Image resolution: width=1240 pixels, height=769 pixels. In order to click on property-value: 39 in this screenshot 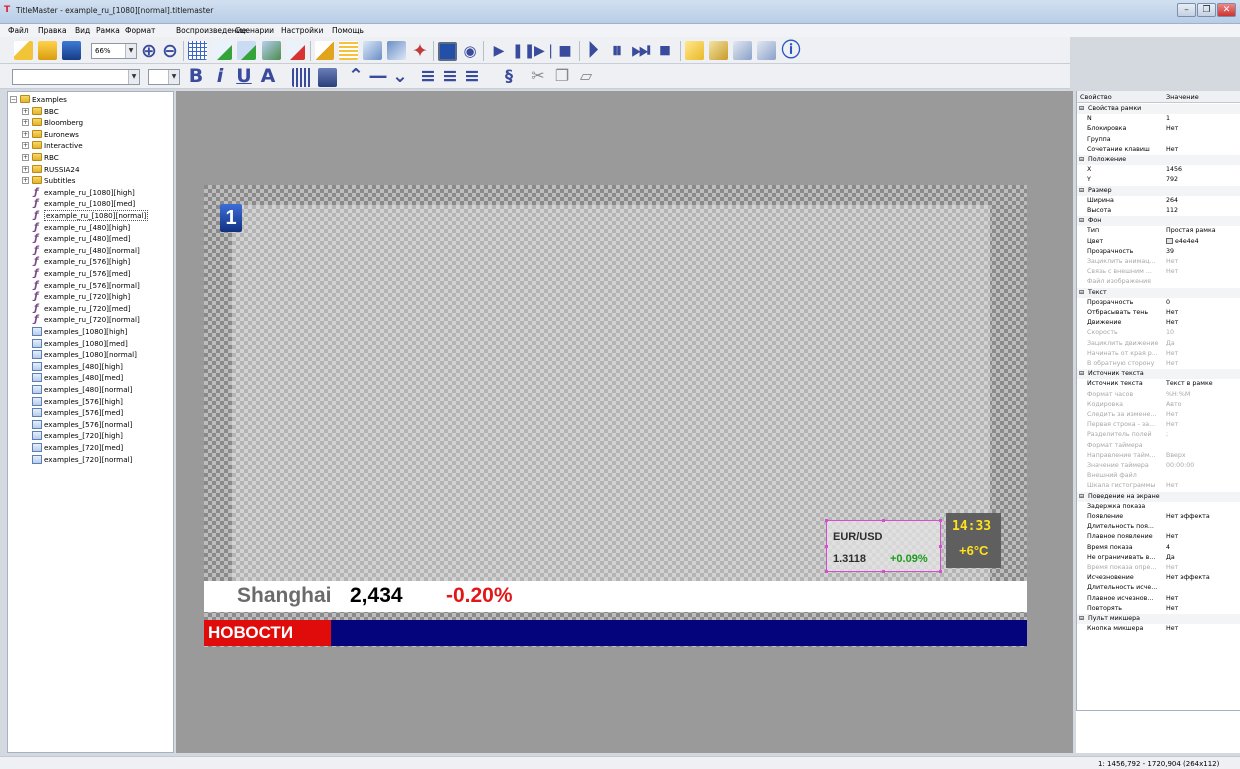, I will do `click(1203, 252)`.